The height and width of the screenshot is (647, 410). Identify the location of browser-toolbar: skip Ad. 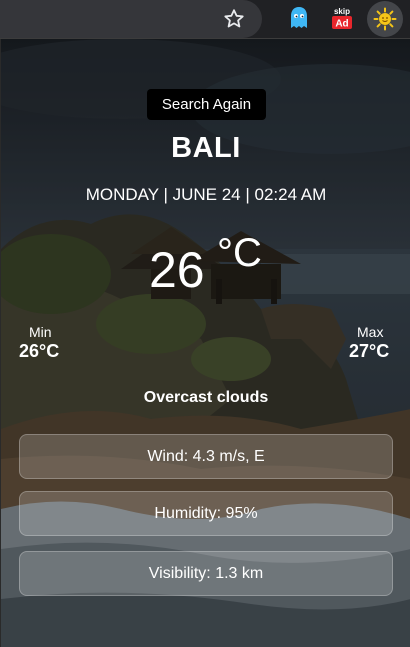
(205, 19).